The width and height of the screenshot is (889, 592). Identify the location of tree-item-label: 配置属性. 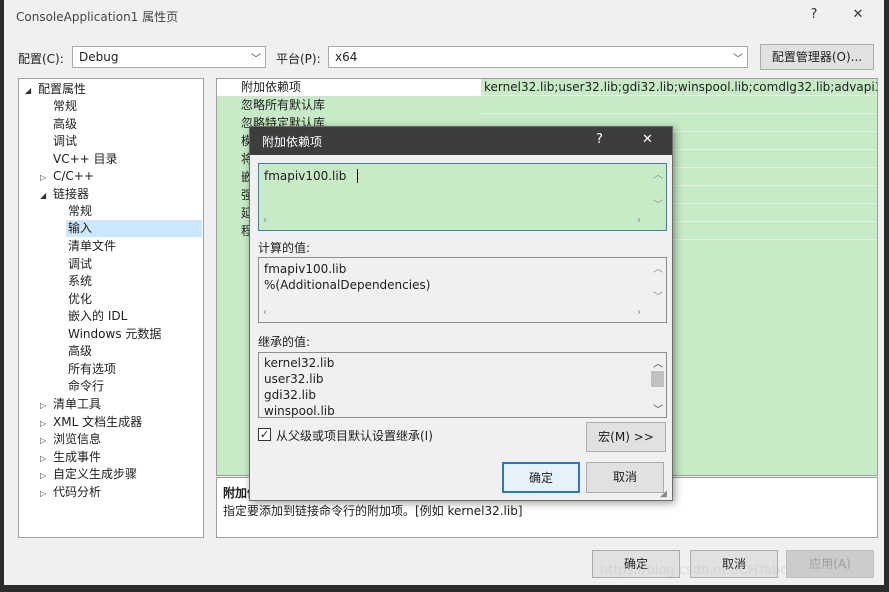
(62, 89).